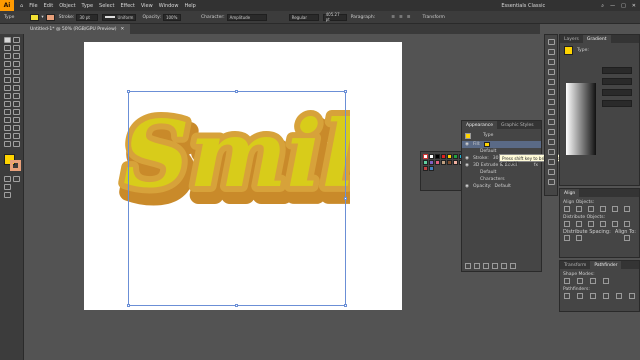  I want to click on tab-appearance: Appearance, so click(480, 125).